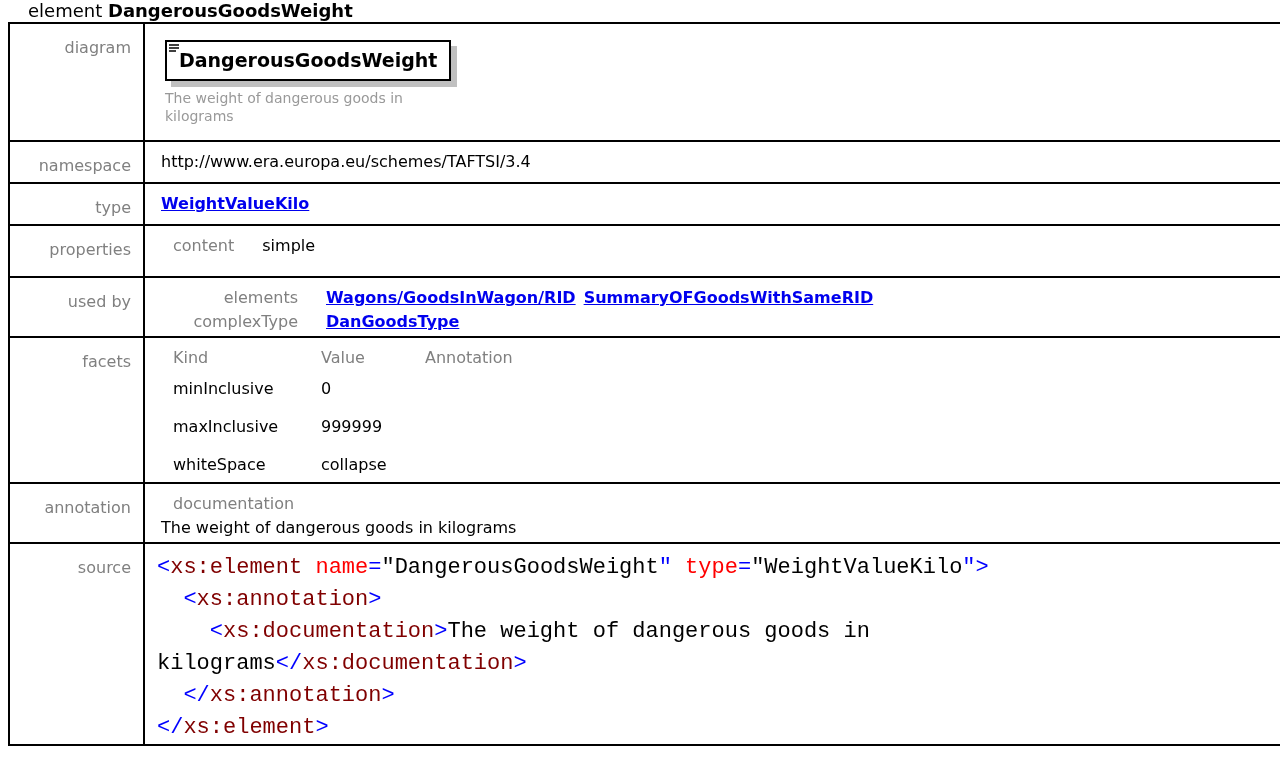 This screenshot has height=760, width=1280. Describe the element at coordinates (226, 427) in the screenshot. I see `facet-kind: maxInclusive` at that location.